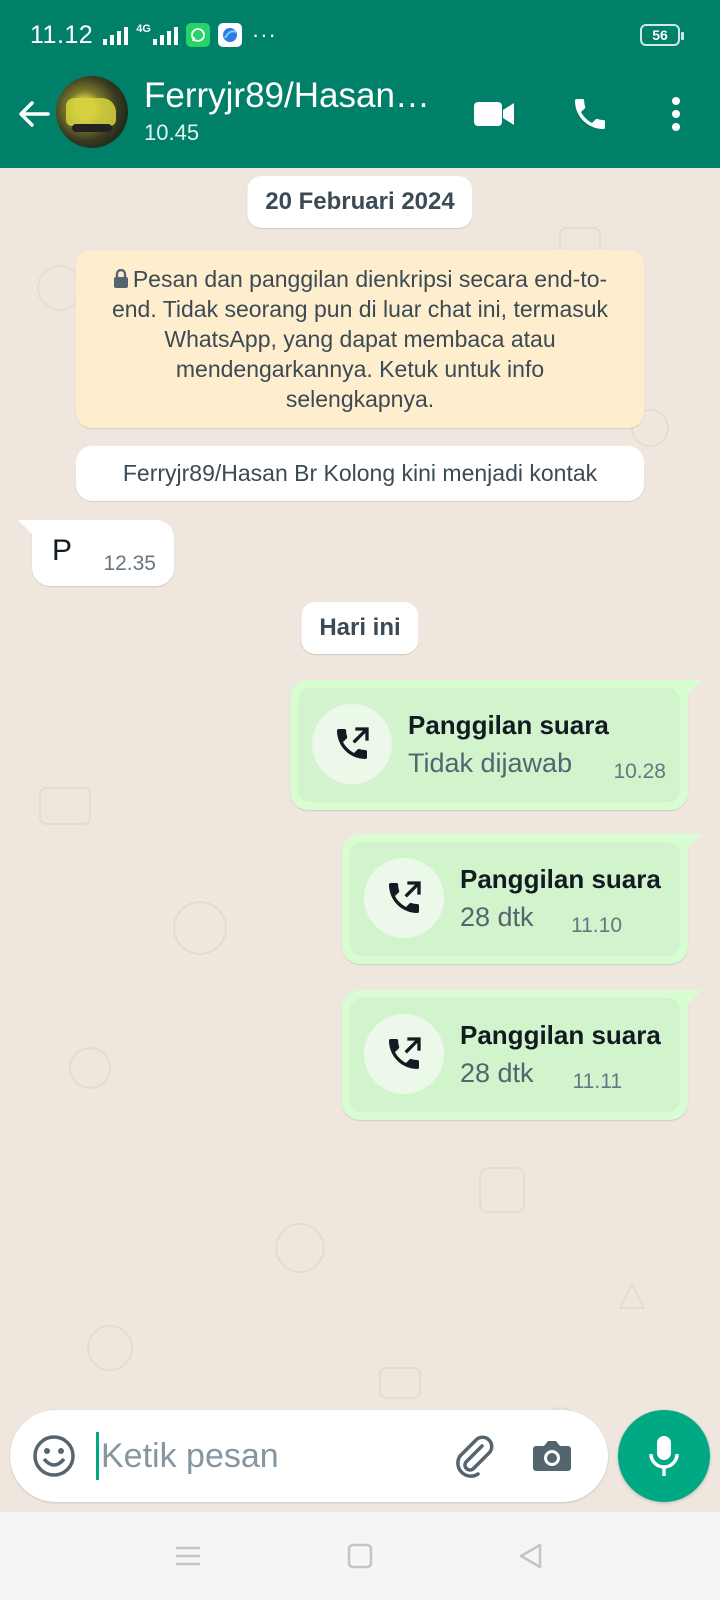  What do you see at coordinates (92, 112) in the screenshot?
I see `contact-avatar` at bounding box center [92, 112].